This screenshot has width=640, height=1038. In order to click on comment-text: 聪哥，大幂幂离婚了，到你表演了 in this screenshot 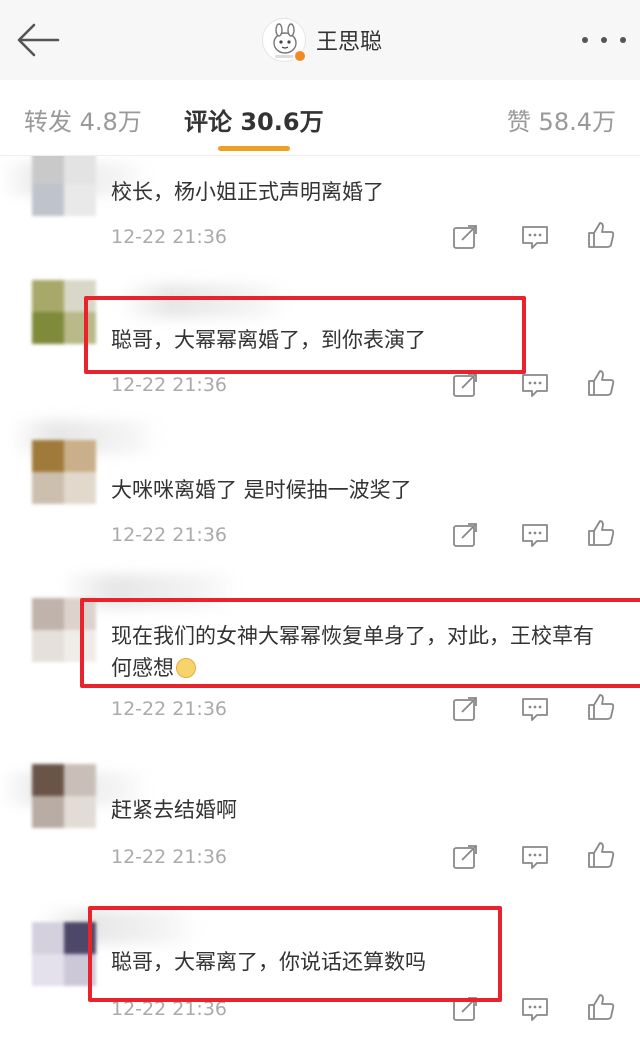, I will do `click(268, 340)`.